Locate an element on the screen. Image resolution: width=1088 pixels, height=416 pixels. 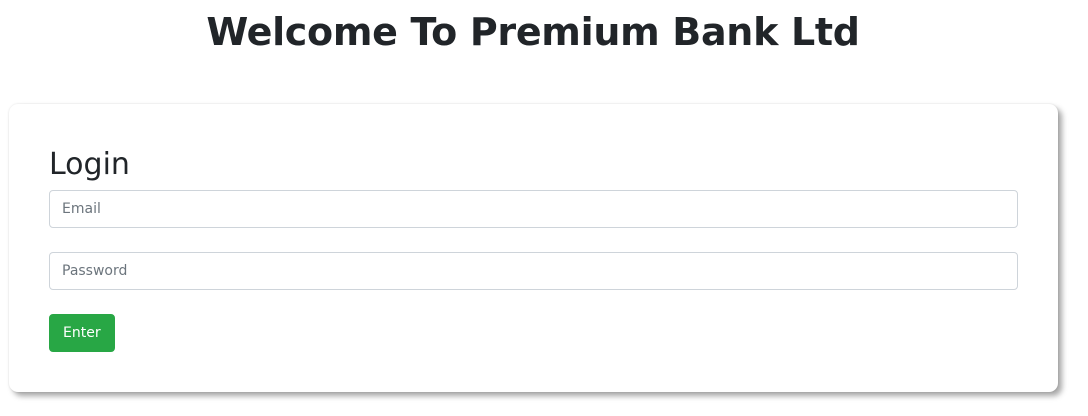
login-heading: Login is located at coordinates (89, 164).